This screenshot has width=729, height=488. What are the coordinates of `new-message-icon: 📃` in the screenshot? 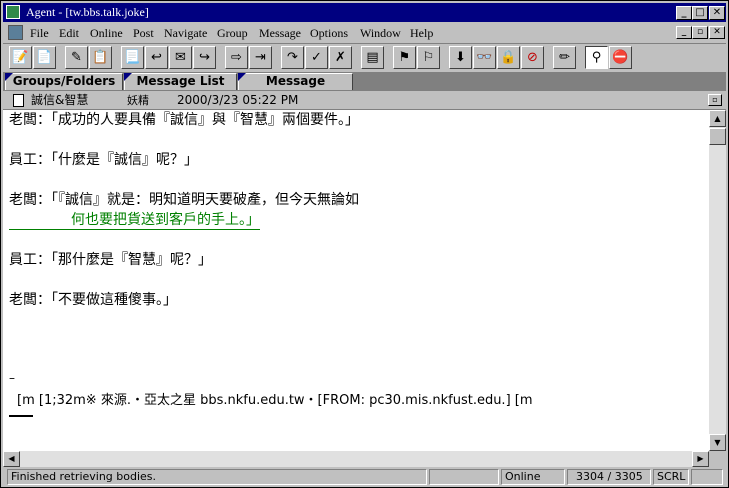 It's located at (132, 57).